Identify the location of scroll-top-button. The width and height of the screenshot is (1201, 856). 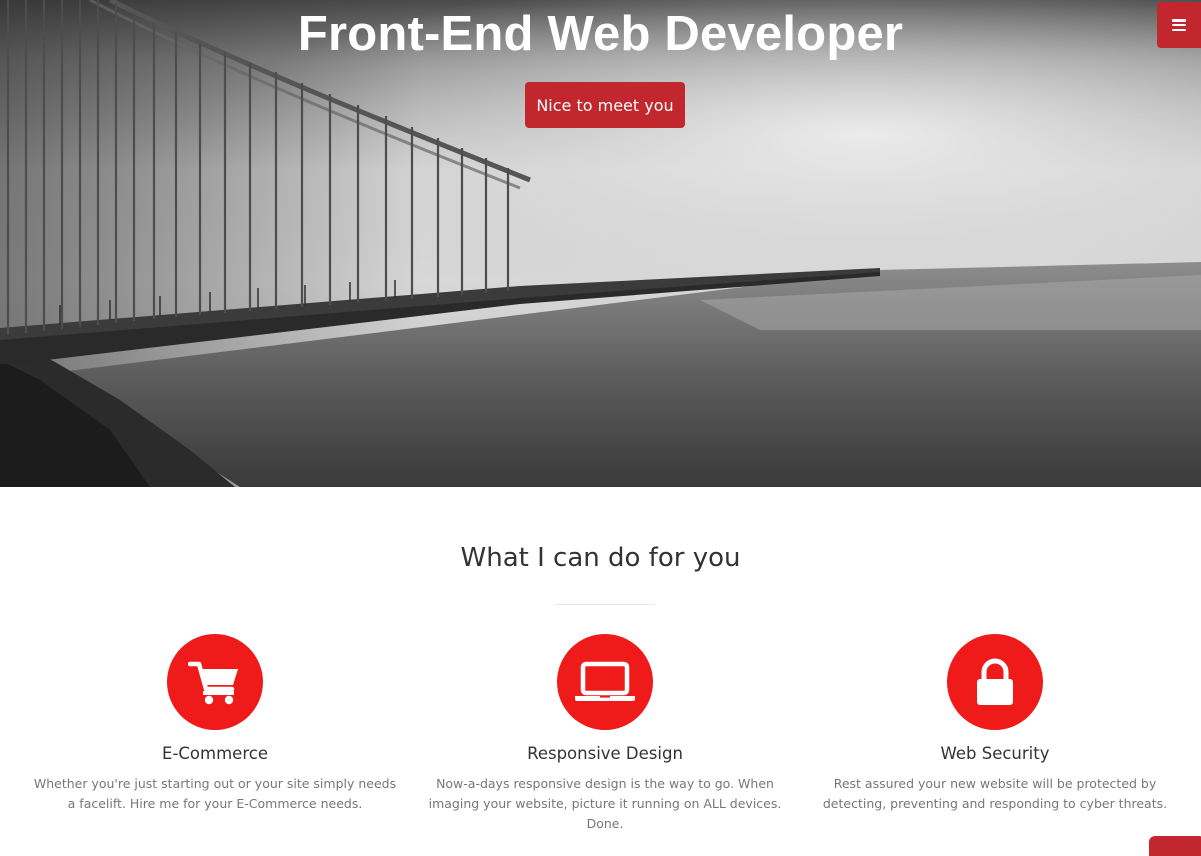
(1175, 846).